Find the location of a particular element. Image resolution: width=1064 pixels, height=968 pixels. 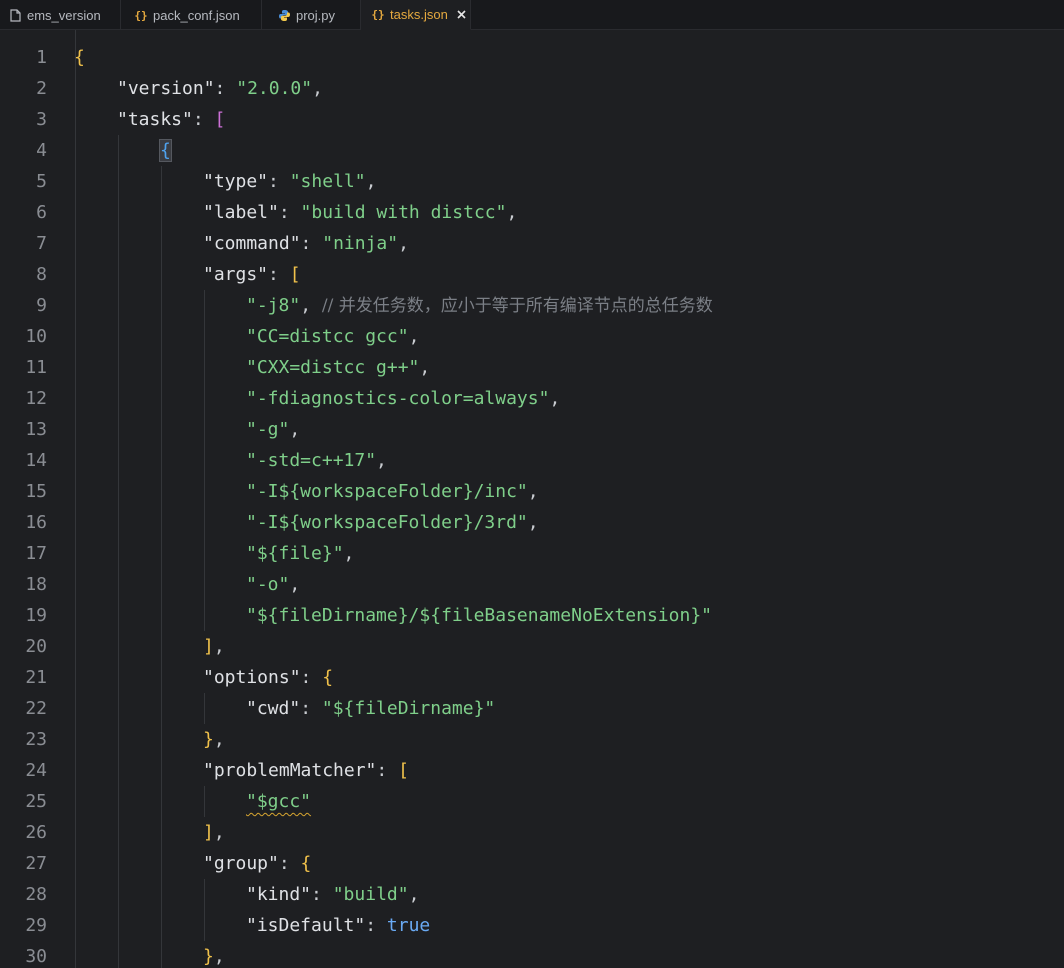

code-text: "-g", is located at coordinates (273, 429).